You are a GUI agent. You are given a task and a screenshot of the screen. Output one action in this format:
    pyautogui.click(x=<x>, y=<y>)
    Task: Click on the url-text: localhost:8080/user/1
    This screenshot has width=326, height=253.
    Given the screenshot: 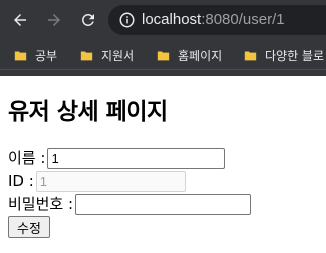 What is the action you would take?
    pyautogui.click(x=213, y=20)
    